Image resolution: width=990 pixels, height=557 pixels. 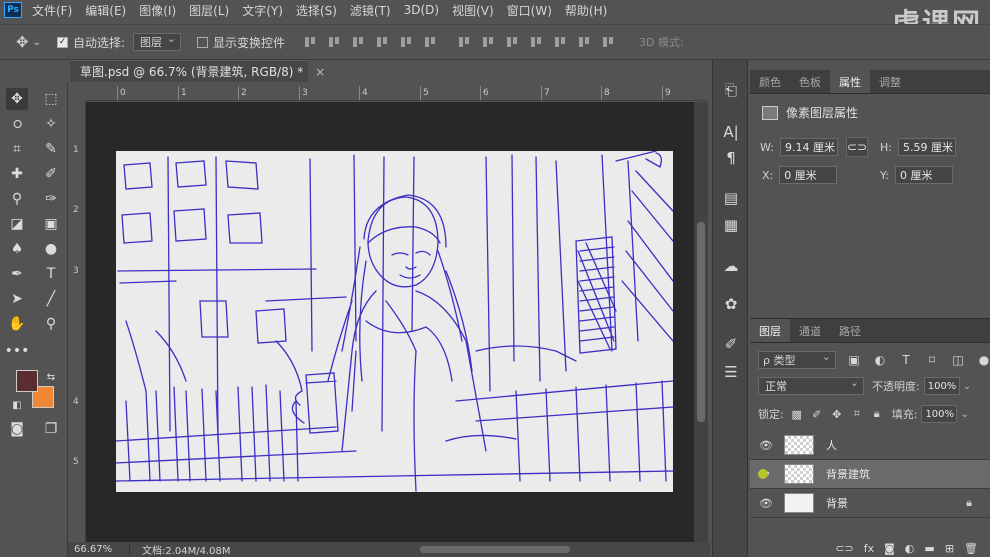 What do you see at coordinates (880, 360) in the screenshot?
I see `filter-adjustment-icon: ◐` at bounding box center [880, 360].